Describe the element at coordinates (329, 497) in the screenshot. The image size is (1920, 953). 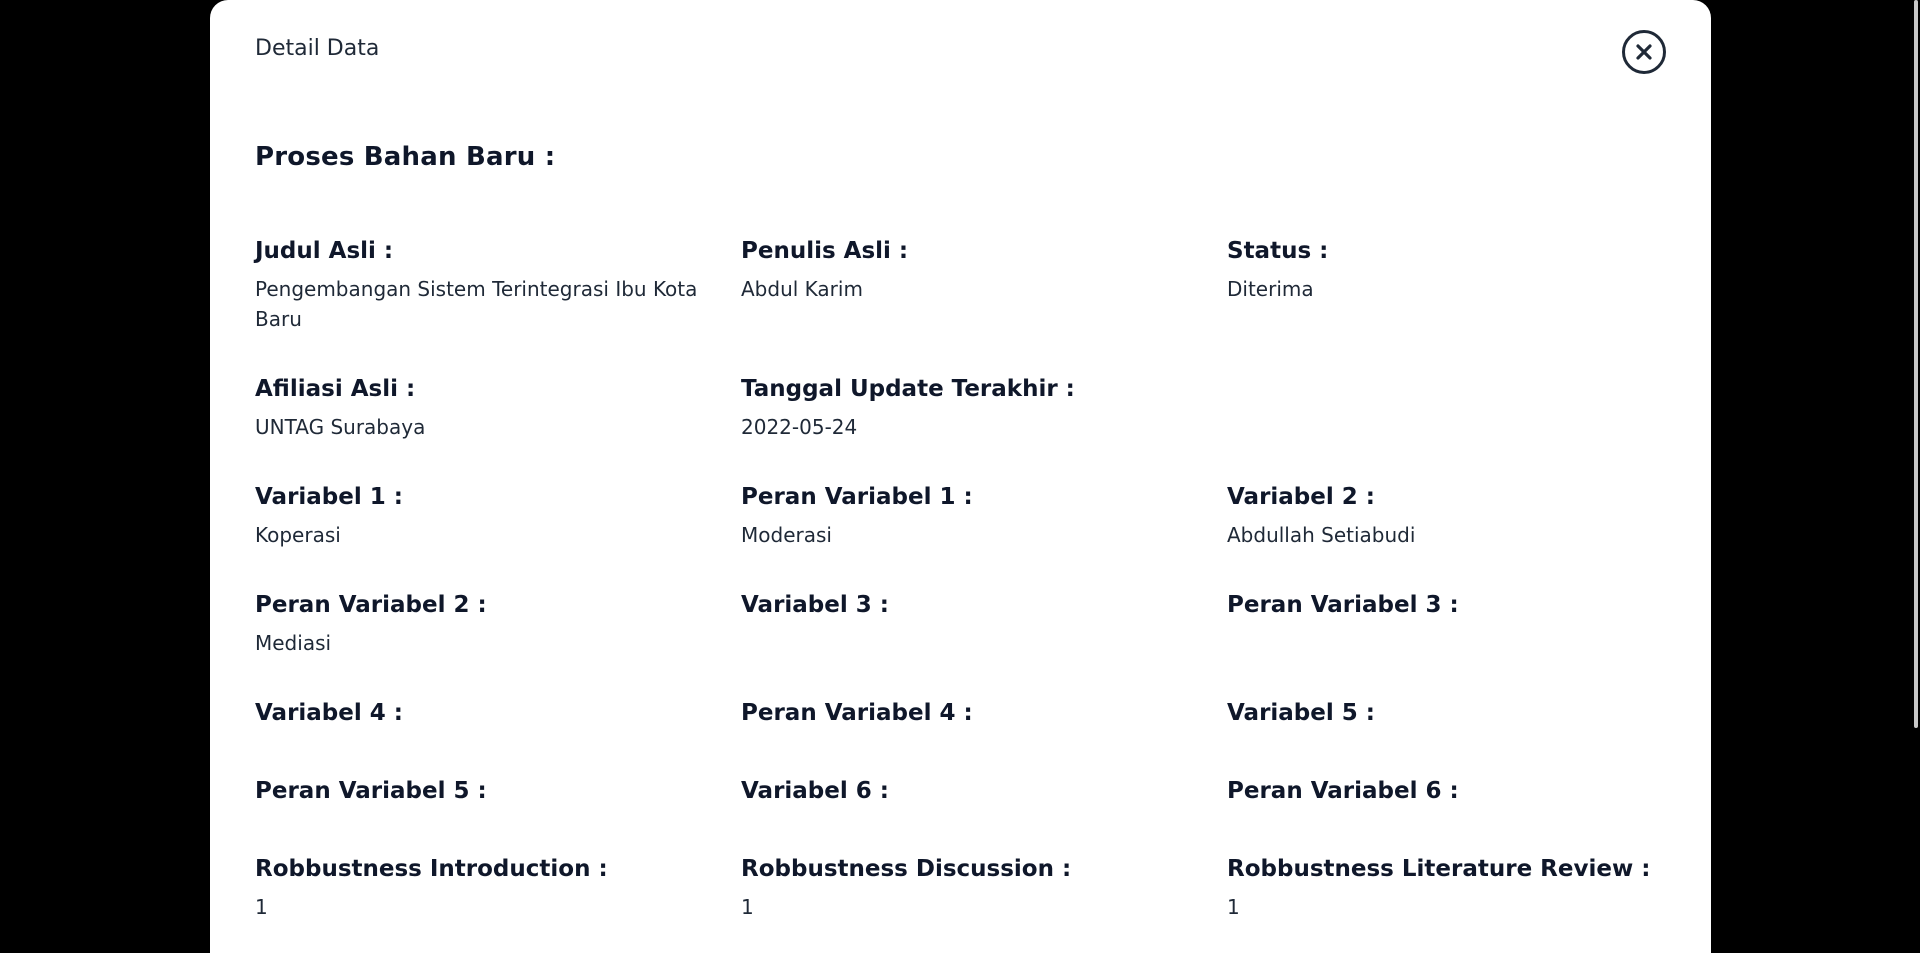
I see `field-label: Variabel 1 :` at that location.